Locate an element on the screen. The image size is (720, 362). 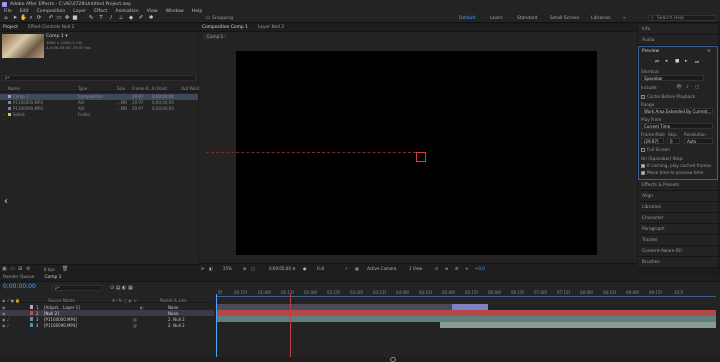
workspace-libraries: Libraries is located at coordinates (600, 18).